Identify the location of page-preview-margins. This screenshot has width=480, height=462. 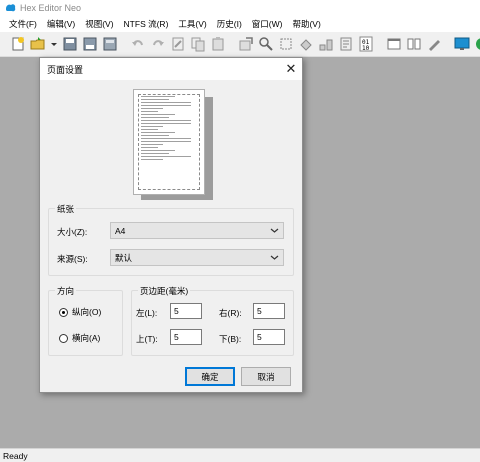
(169, 142).